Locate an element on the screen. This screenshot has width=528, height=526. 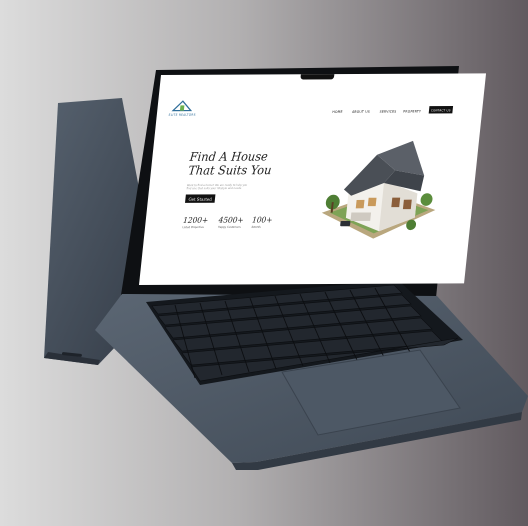
stat-listed-properties: 1200+ Listed Properties is located at coordinates (195, 222).